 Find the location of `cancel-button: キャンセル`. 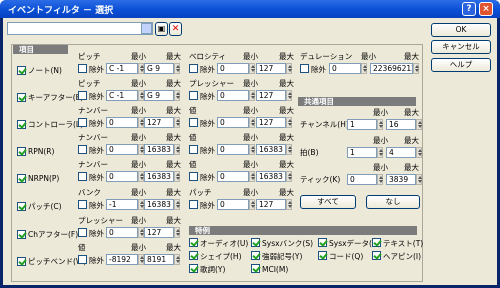

cancel-button: キャンセル is located at coordinates (461, 47).